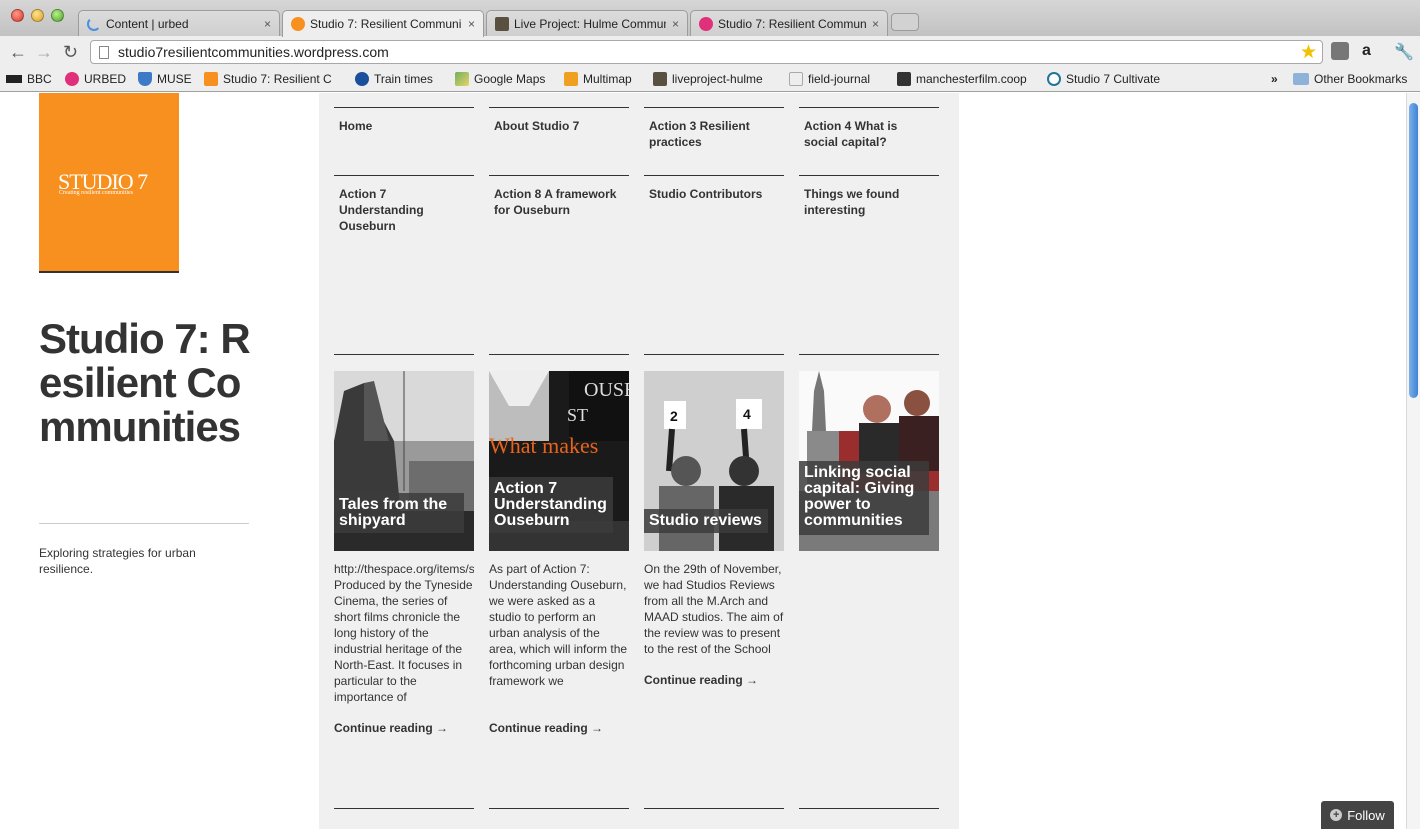 The image size is (1420, 829). I want to click on forward-arrow-icon: →, so click(44, 52).